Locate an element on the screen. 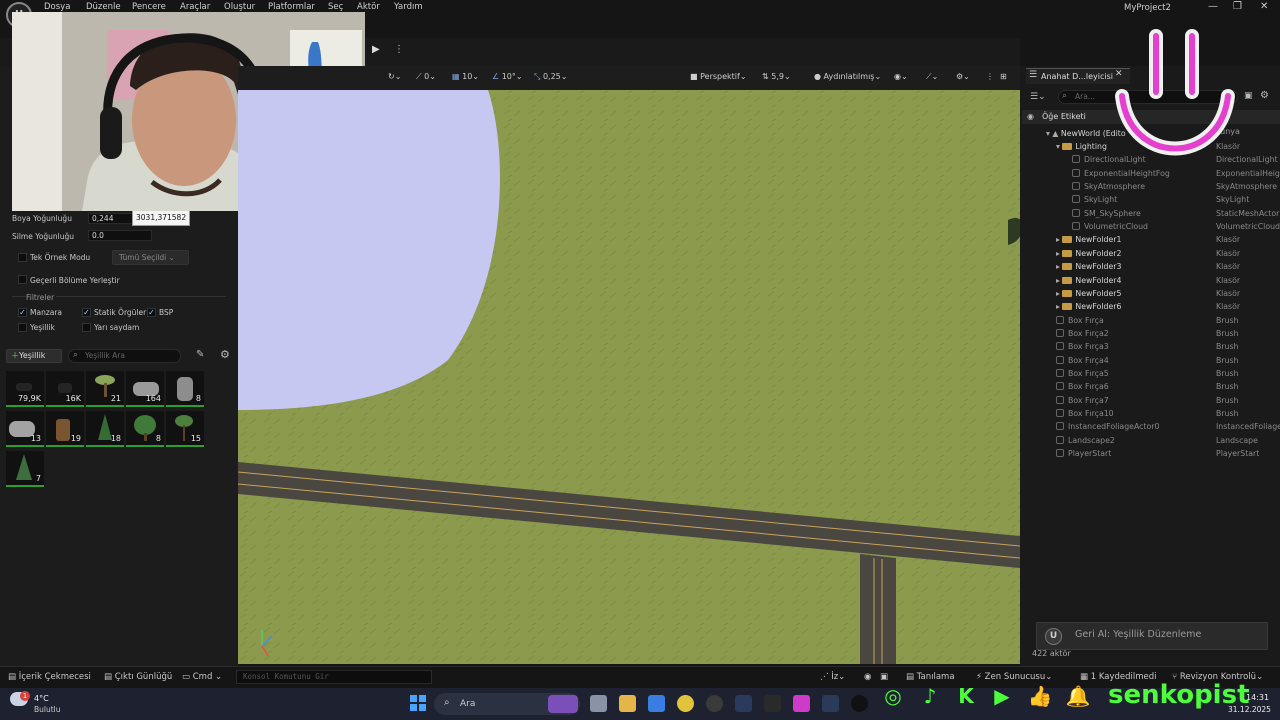 Image resolution: width=1280 pixels, height=720 pixels. filter-landscape-checkbox: ✓ is located at coordinates (22, 312).